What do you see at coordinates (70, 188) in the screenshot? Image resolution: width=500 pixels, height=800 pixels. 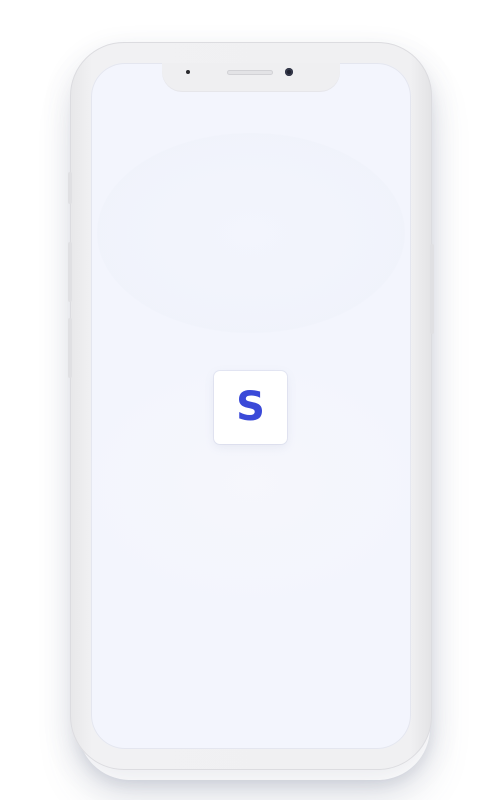 I see `silent-switch` at bounding box center [70, 188].